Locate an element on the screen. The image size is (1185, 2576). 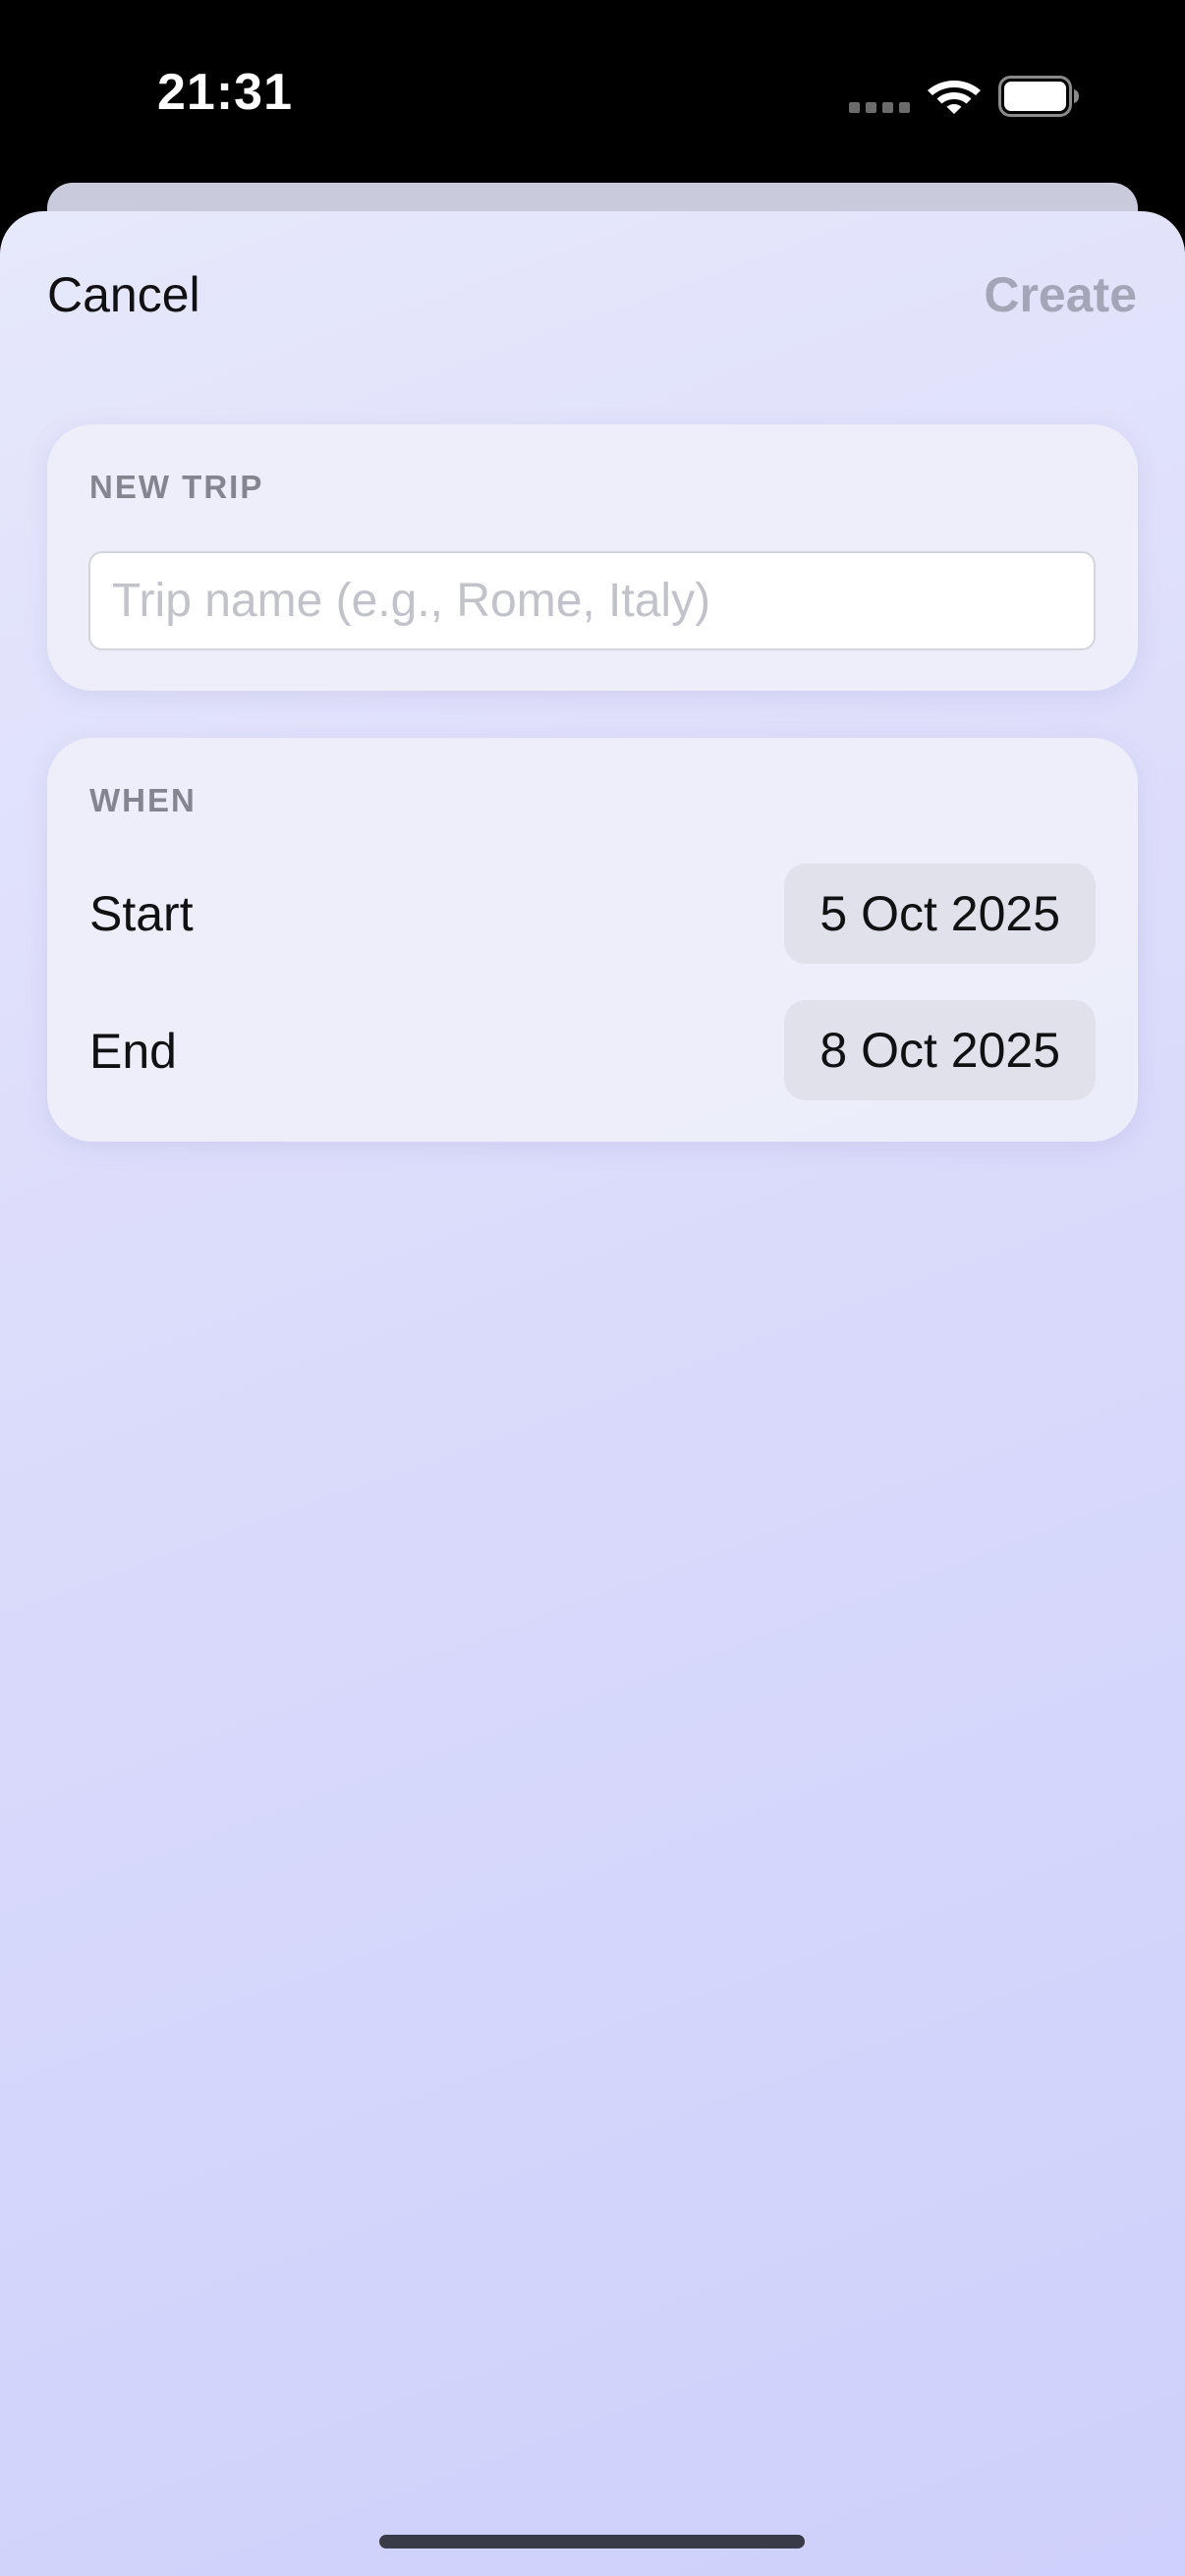
trip-name-input is located at coordinates (592, 600).